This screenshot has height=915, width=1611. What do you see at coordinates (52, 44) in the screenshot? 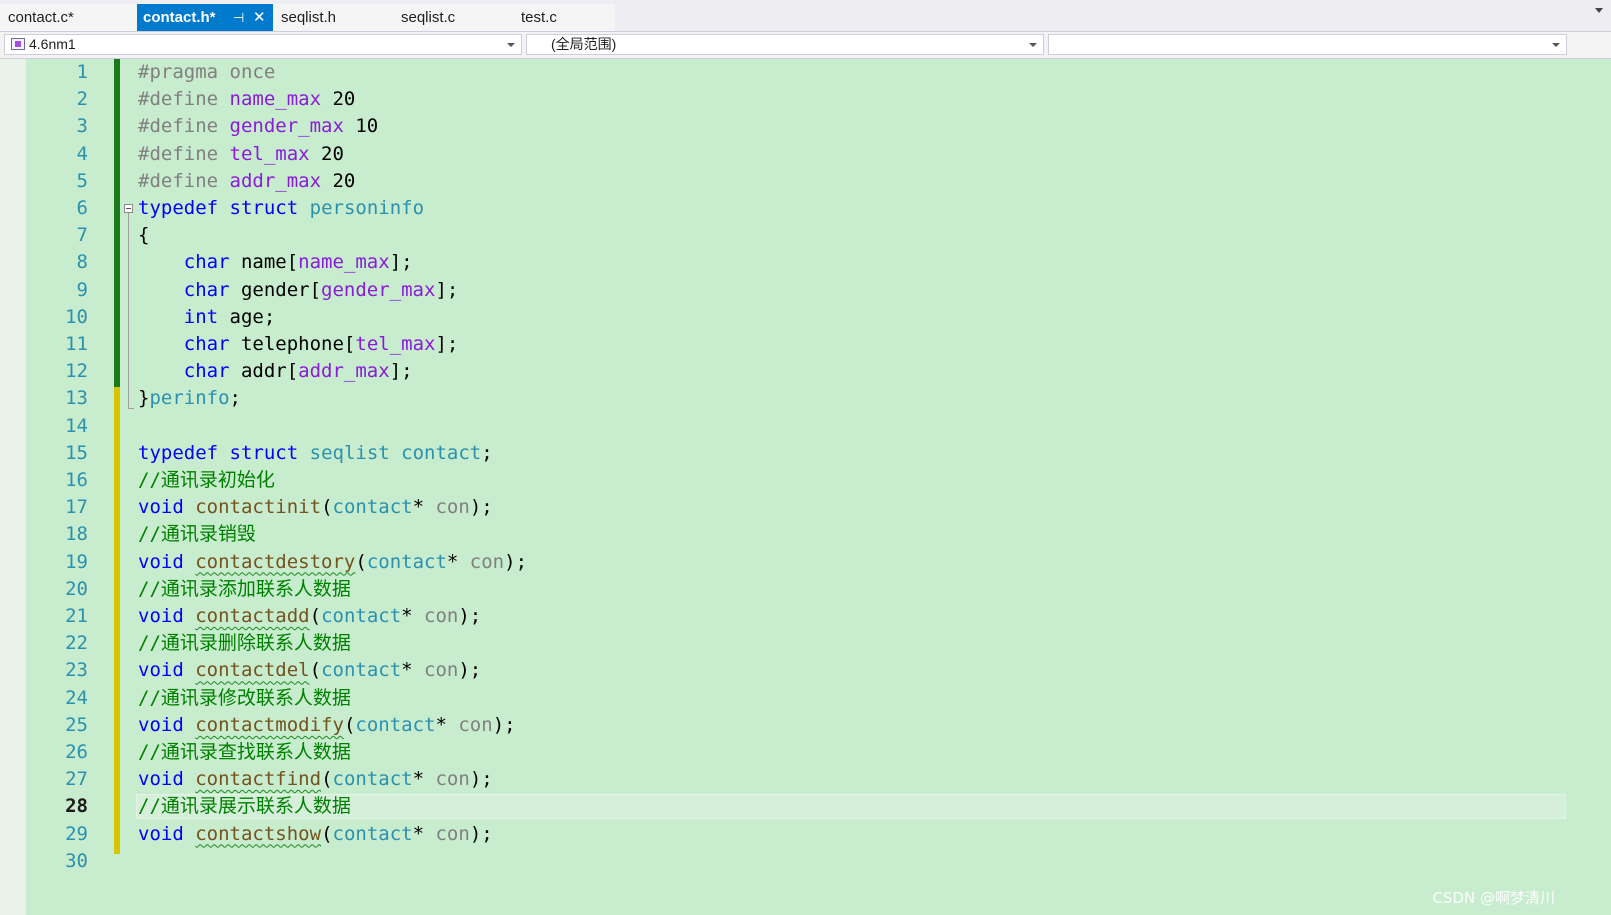
I see `project-dropdown-value: 4.6nm1` at bounding box center [52, 44].